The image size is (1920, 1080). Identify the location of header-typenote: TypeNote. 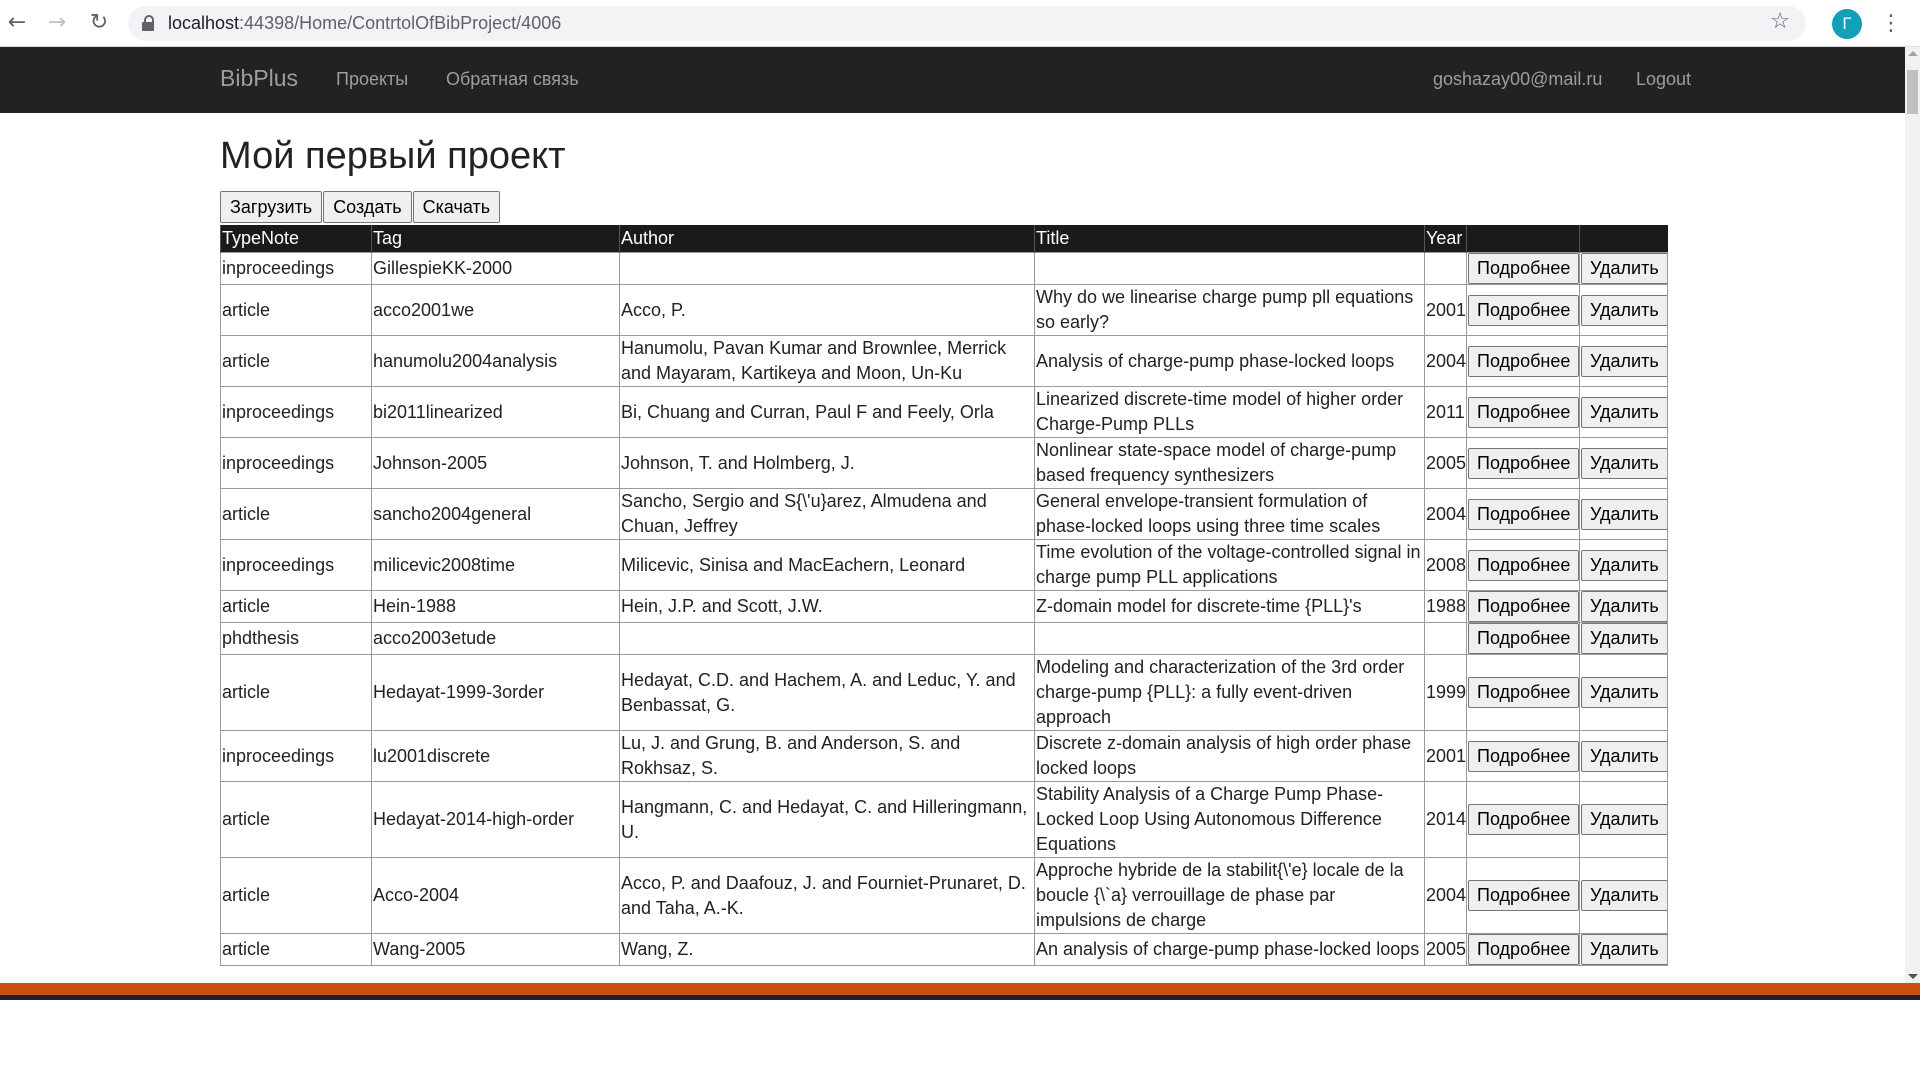
(296, 239).